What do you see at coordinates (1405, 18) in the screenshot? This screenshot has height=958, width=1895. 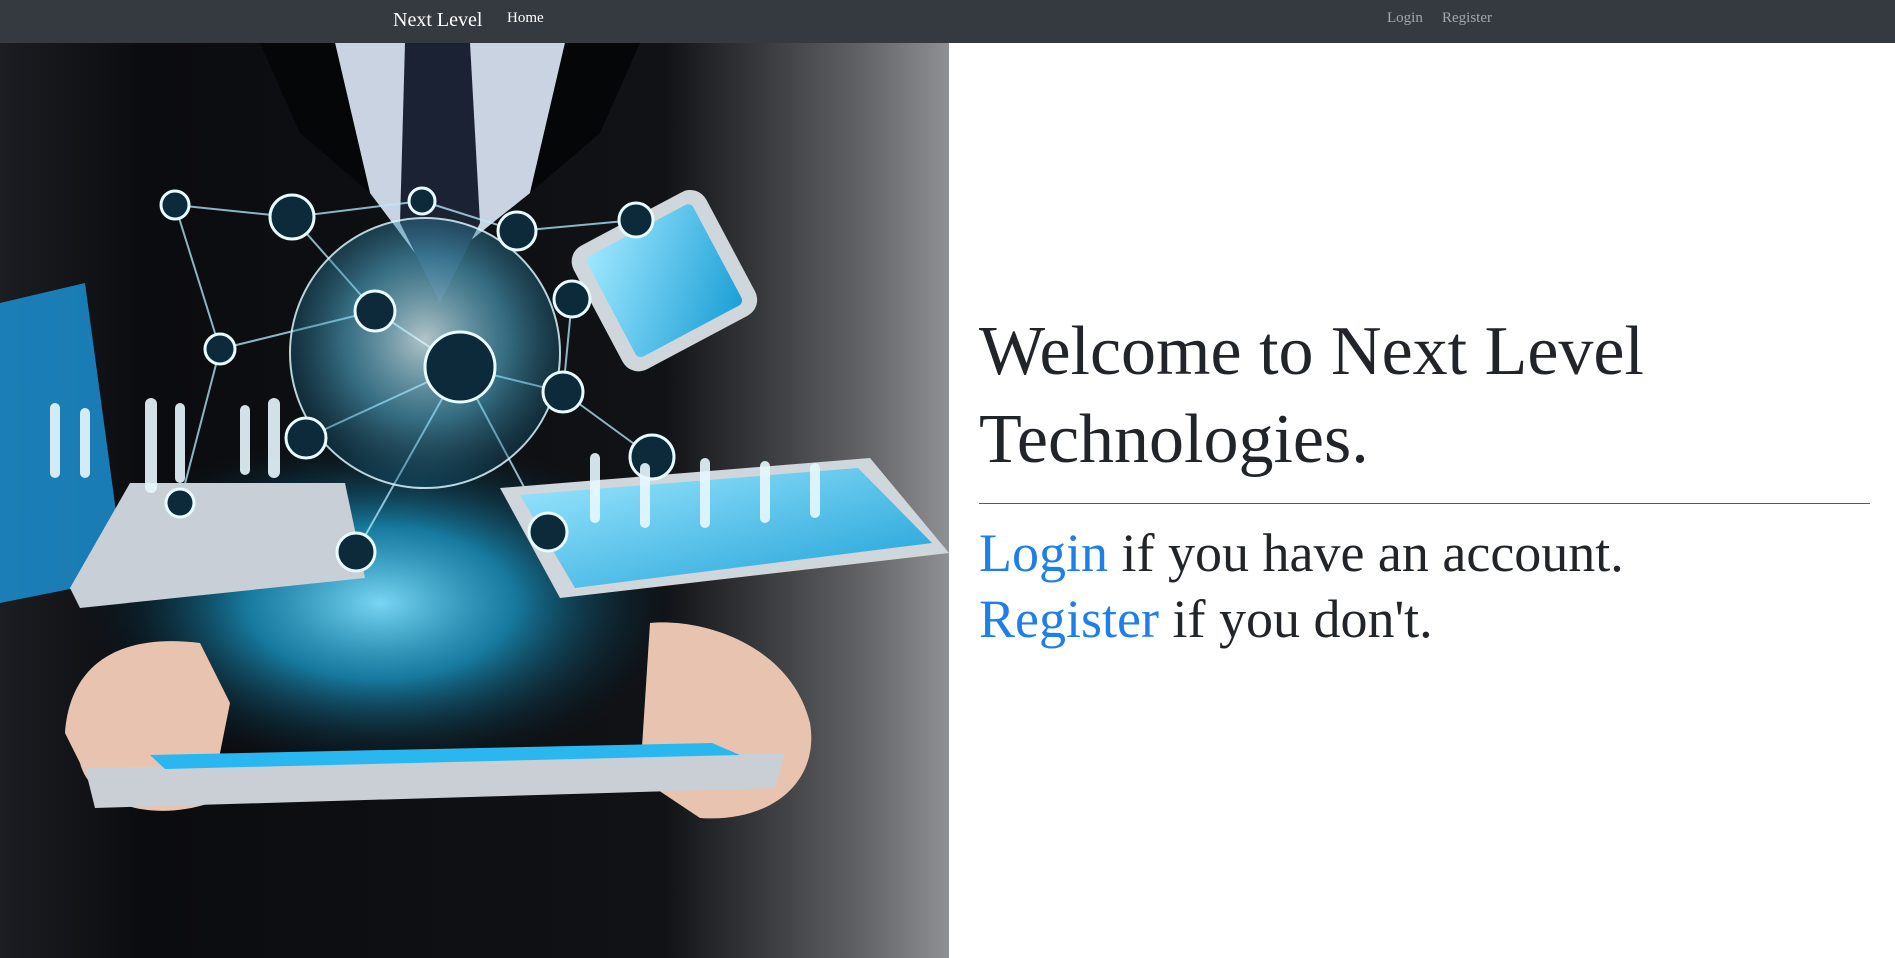 I see `nav-login-link: Login` at bounding box center [1405, 18].